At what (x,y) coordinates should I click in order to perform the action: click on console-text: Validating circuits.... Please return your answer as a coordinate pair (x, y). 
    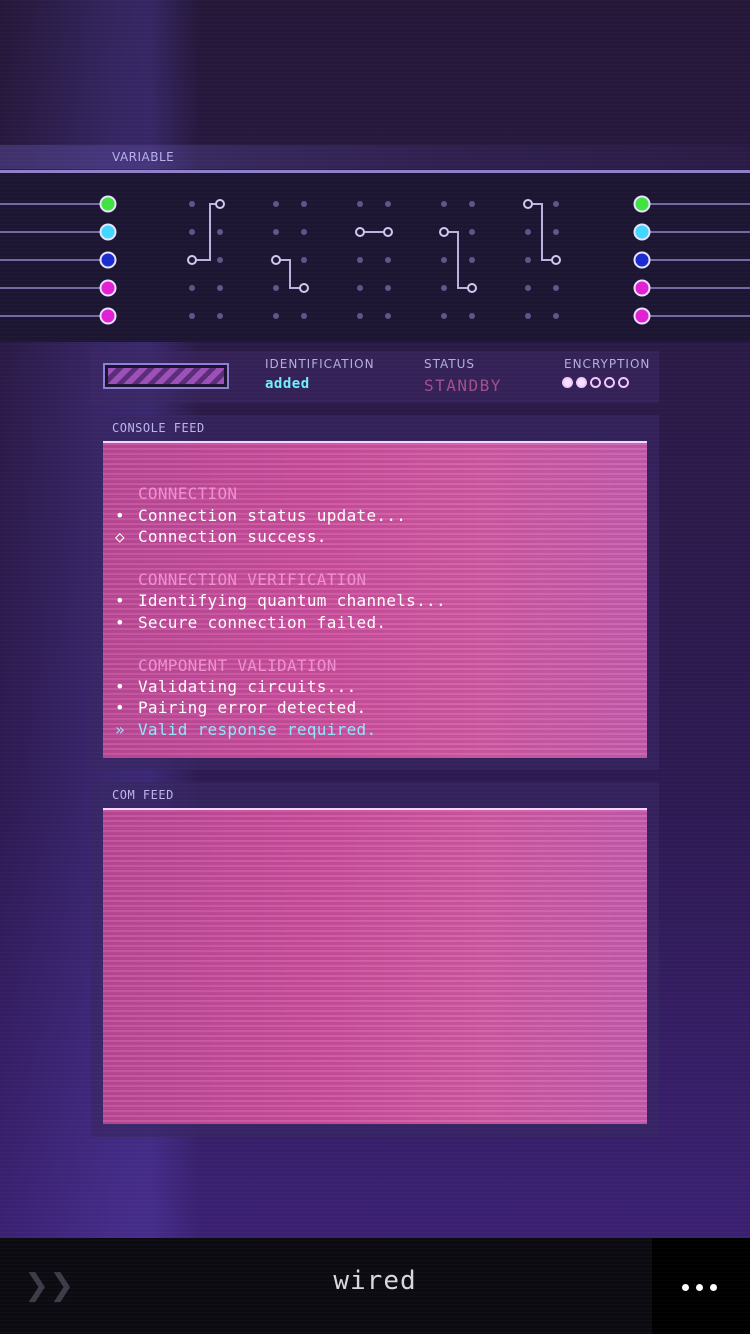
    Looking at the image, I should click on (247, 686).